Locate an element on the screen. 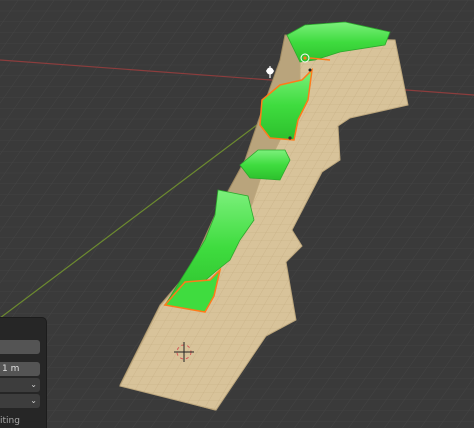  operator-panel: 1 m ⌄ ⌄ iting is located at coordinates (23, 373).